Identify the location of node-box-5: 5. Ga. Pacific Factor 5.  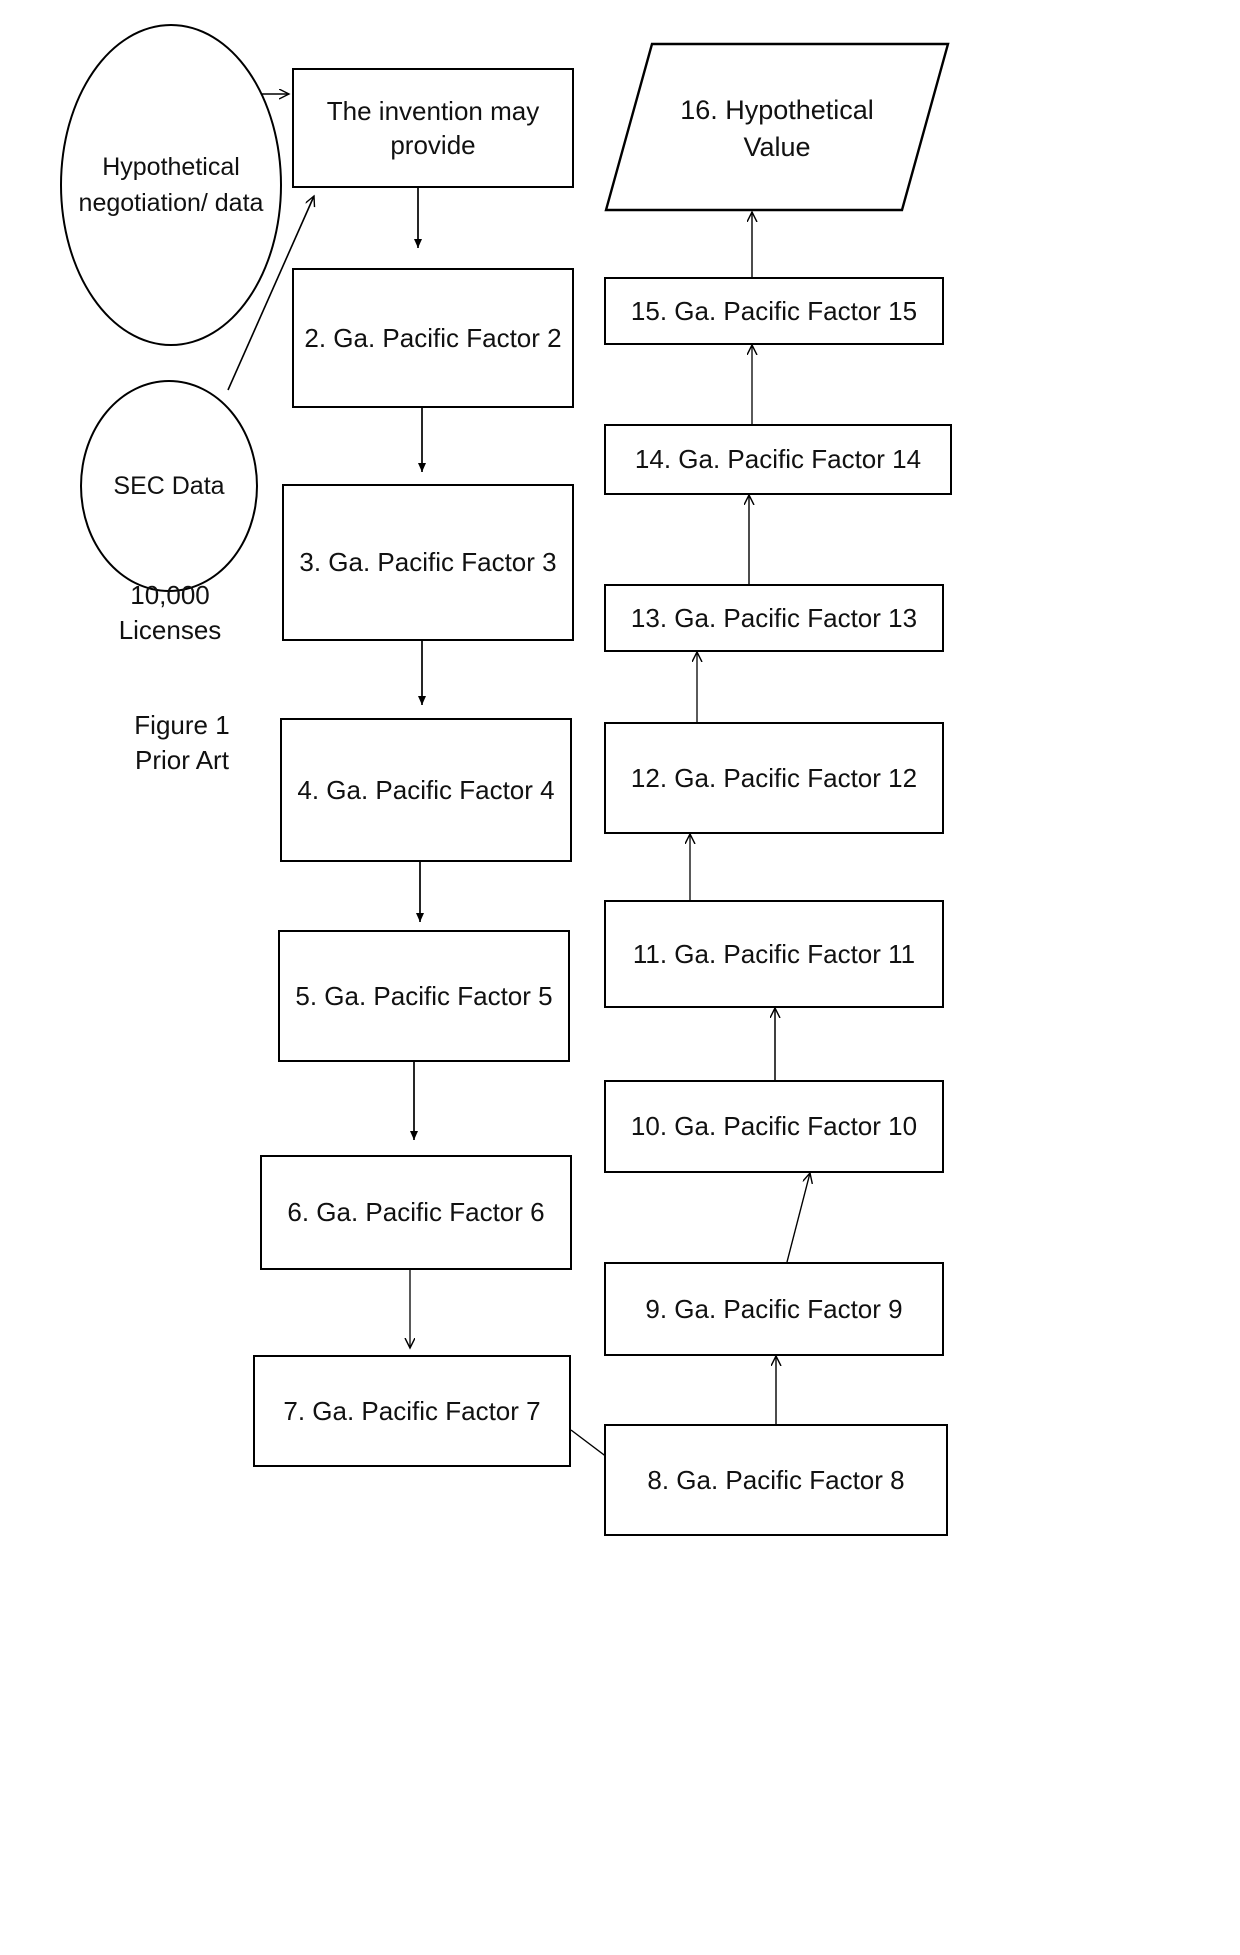
(424, 996).